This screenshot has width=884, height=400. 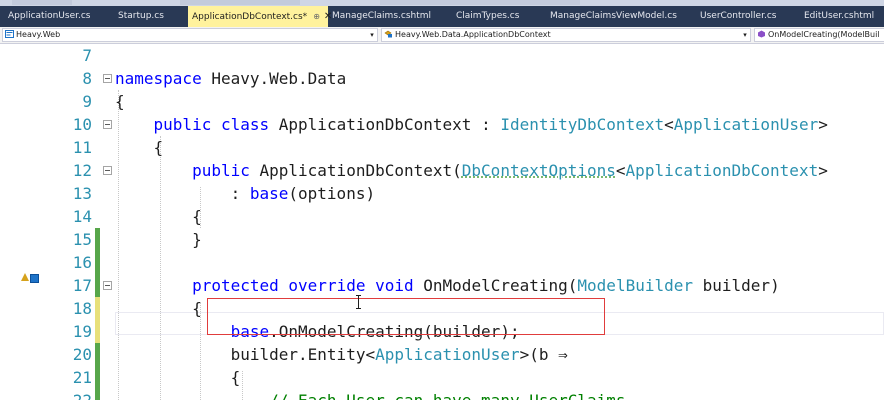 I want to click on line-number: 10, so click(x=82, y=124).